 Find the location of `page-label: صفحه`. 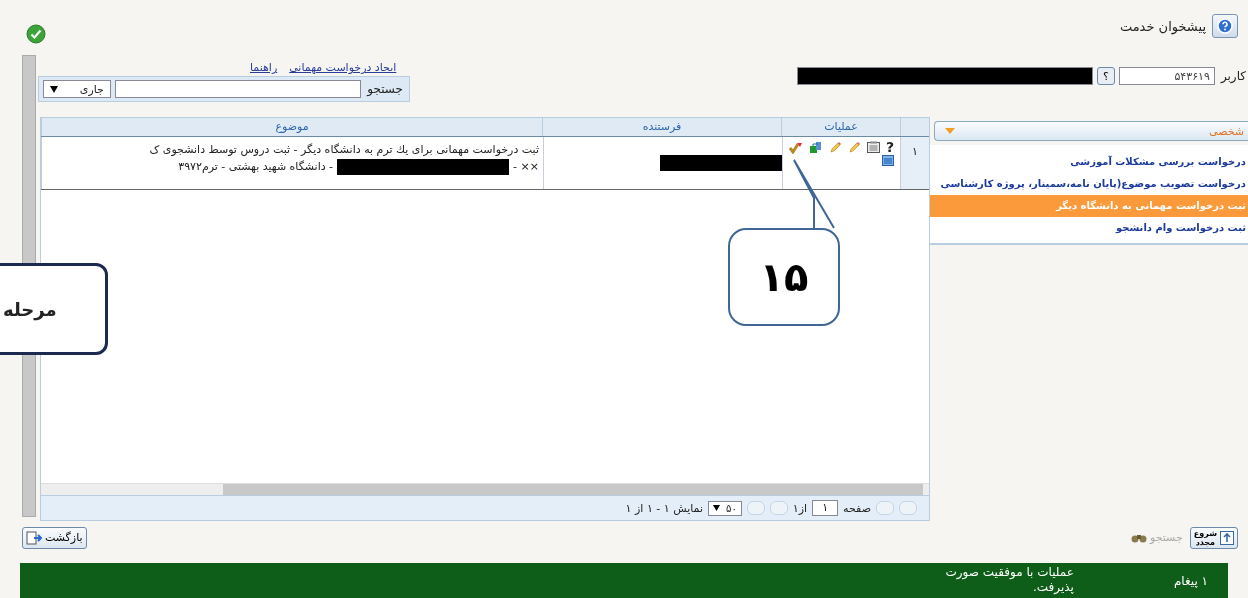

page-label: صفحه is located at coordinates (857, 508).